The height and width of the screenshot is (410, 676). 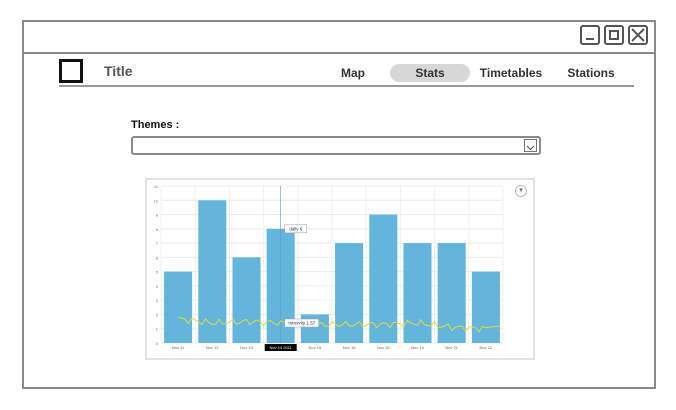 I want to click on y-tick-label: 1, so click(x=157, y=329).